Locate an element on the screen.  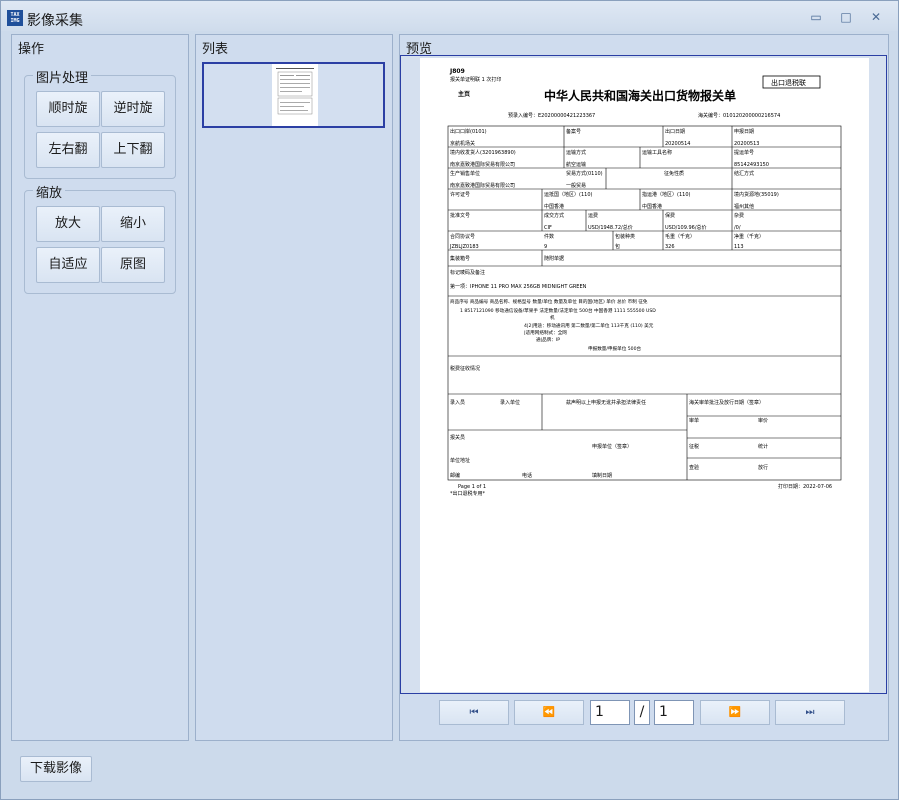
field-contract-label: 合同协议号 is located at coordinates (462, 236).